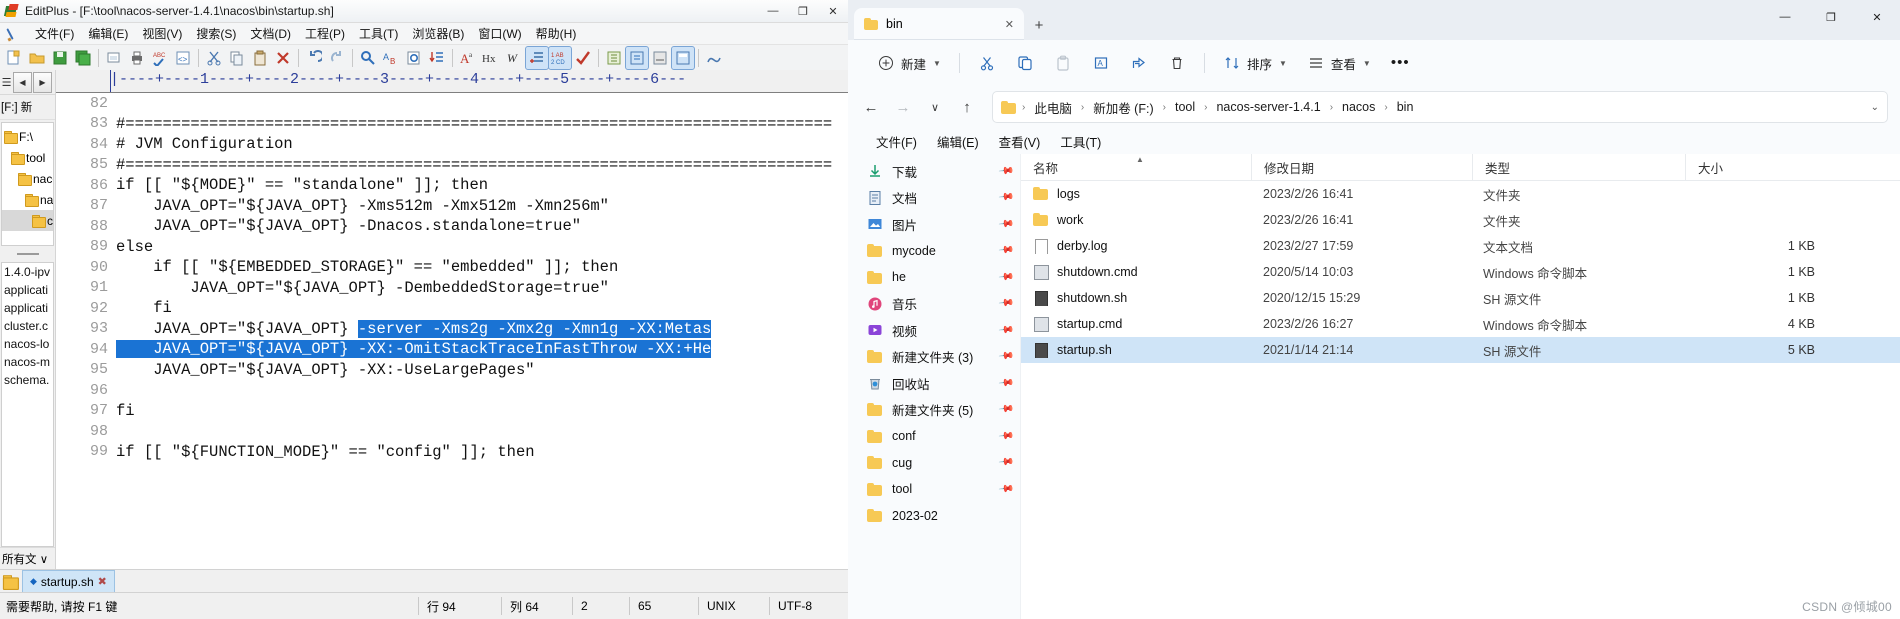  Describe the element at coordinates (368, 58) in the screenshot. I see `find-icon` at that location.